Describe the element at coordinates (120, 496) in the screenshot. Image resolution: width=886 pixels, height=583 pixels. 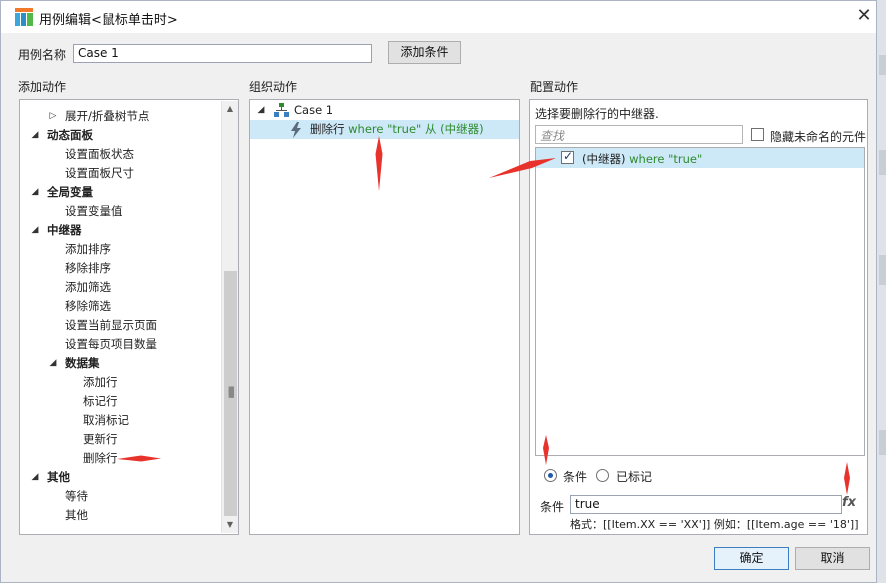
I see `tree-item: 等待` at that location.